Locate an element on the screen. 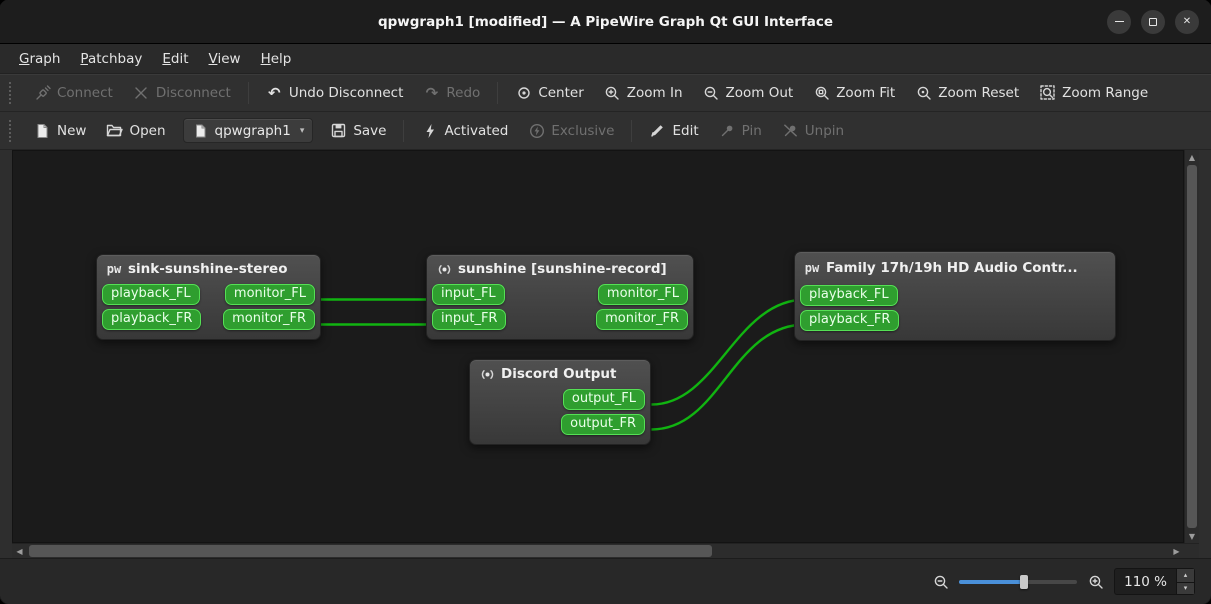 This screenshot has width=1211, height=604. connect-button: Connect is located at coordinates (73, 93).